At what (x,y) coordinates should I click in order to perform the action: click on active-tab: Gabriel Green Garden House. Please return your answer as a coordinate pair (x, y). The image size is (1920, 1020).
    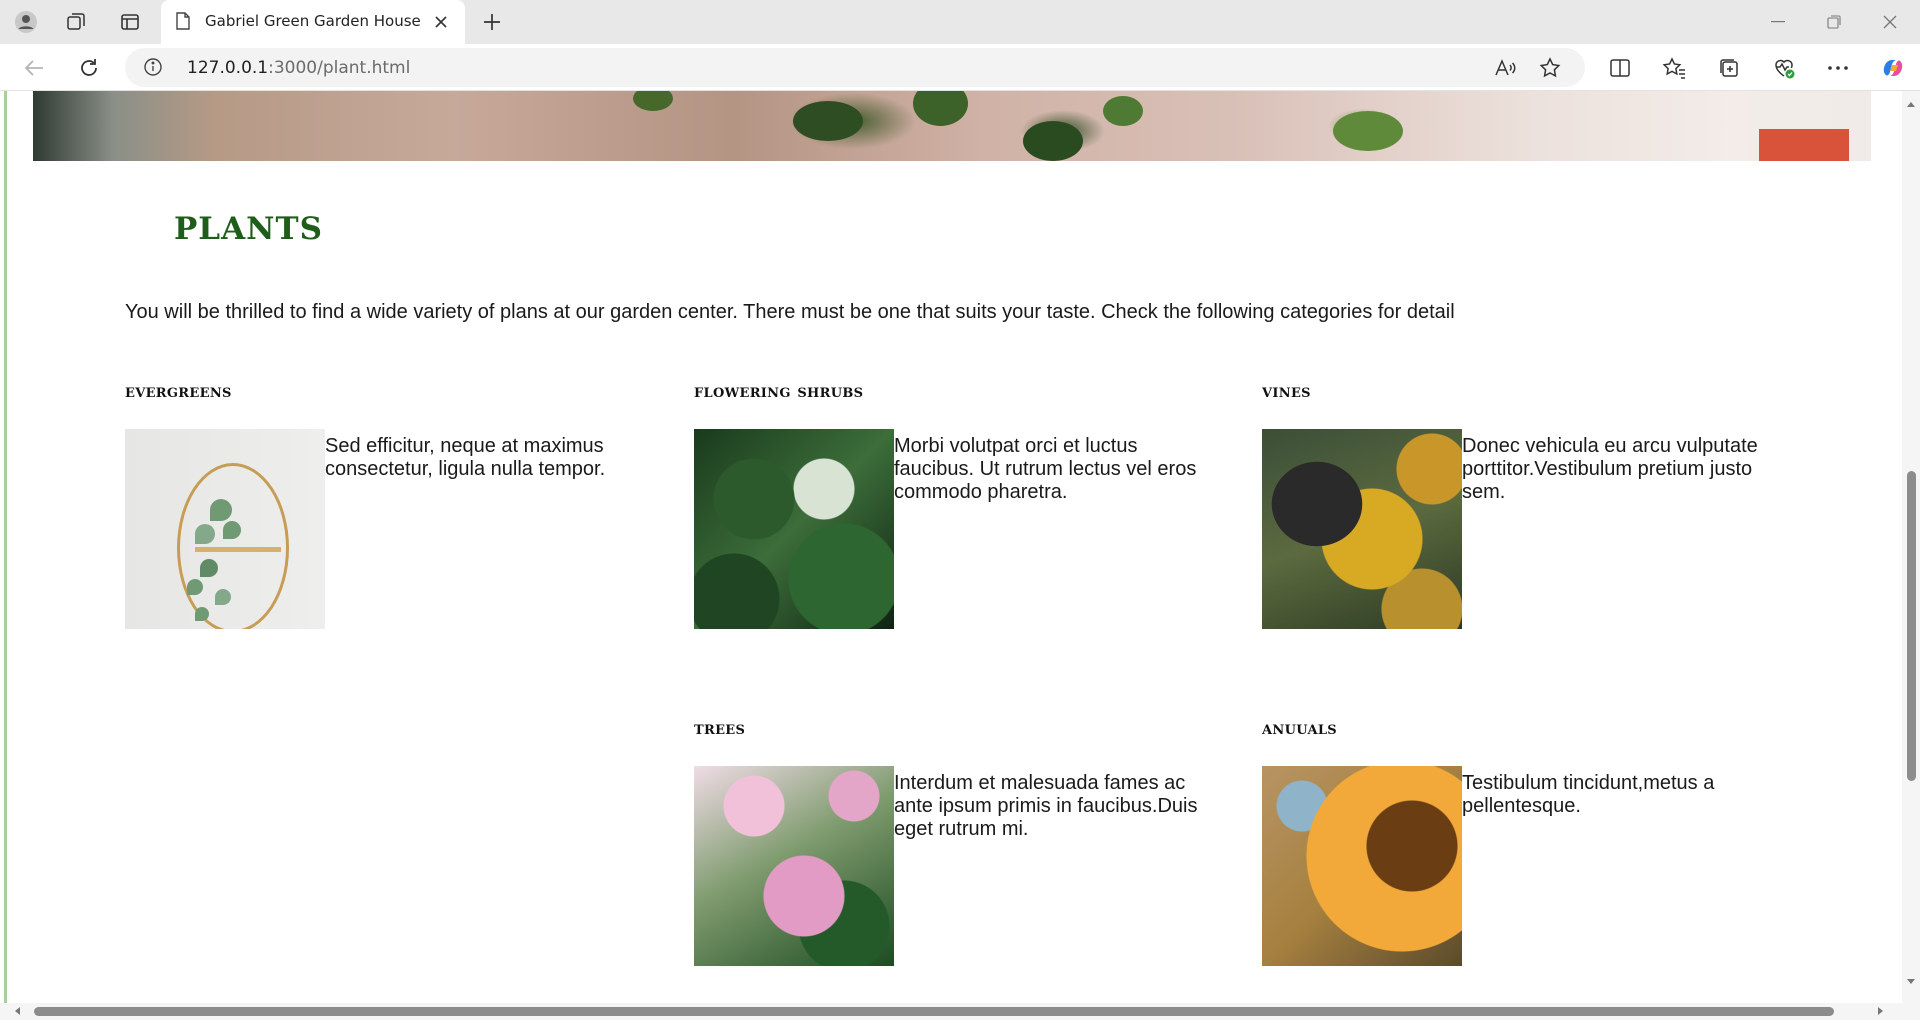
    Looking at the image, I should click on (313, 22).